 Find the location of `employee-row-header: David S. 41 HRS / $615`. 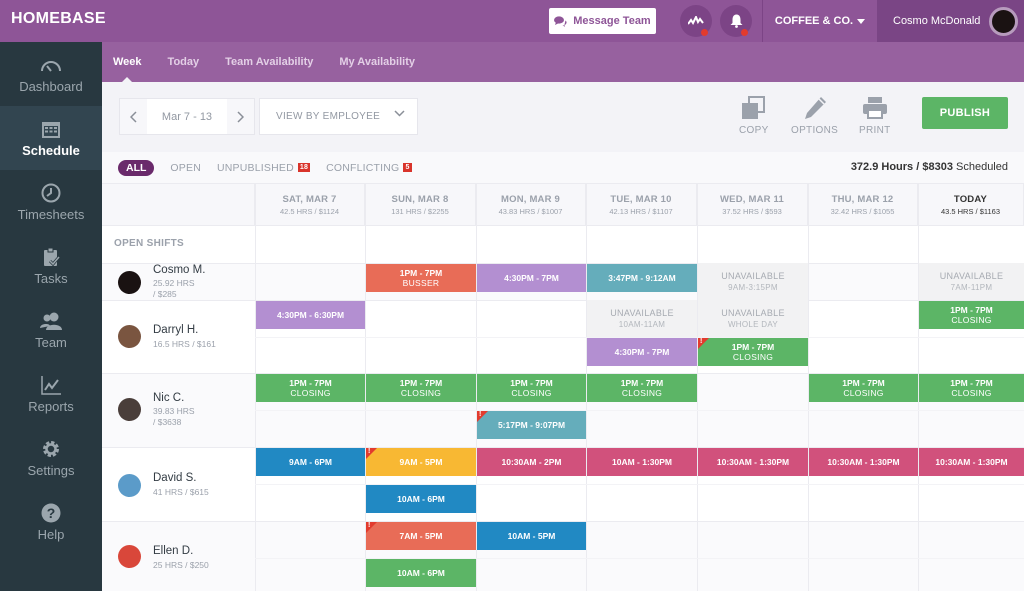

employee-row-header: David S. 41 HRS / $615 is located at coordinates (178, 484).